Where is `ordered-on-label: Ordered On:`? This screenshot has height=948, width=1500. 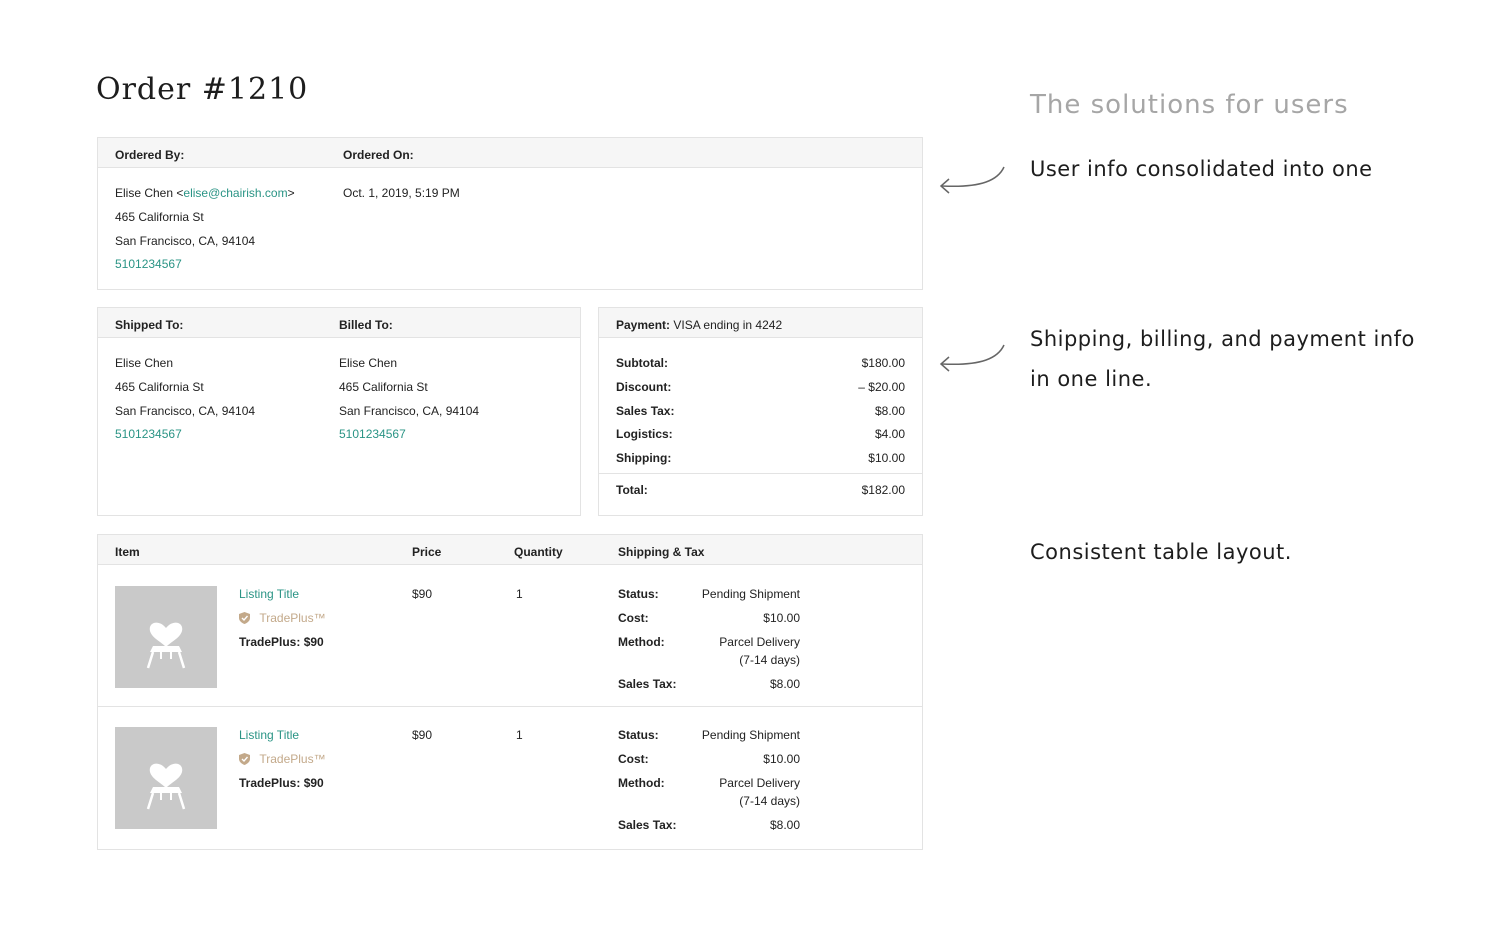 ordered-on-label: Ordered On: is located at coordinates (378, 155).